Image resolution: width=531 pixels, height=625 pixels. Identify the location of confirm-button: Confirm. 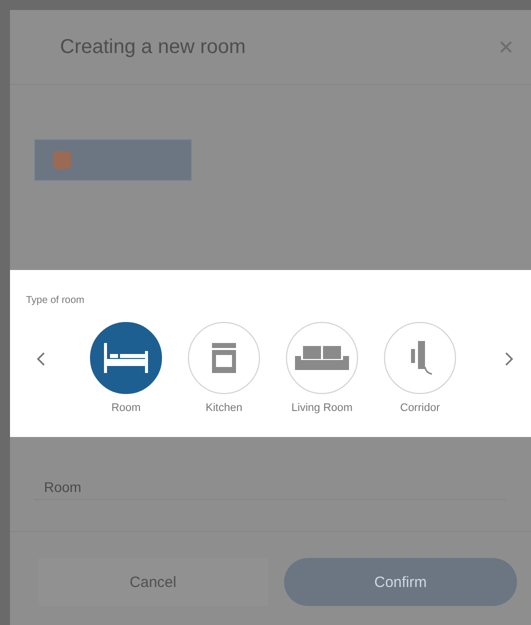
(400, 582).